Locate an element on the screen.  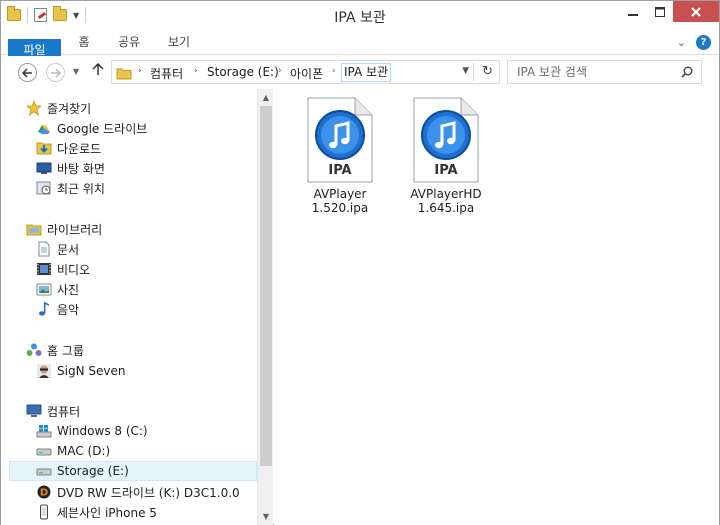
search-icon is located at coordinates (687, 72).